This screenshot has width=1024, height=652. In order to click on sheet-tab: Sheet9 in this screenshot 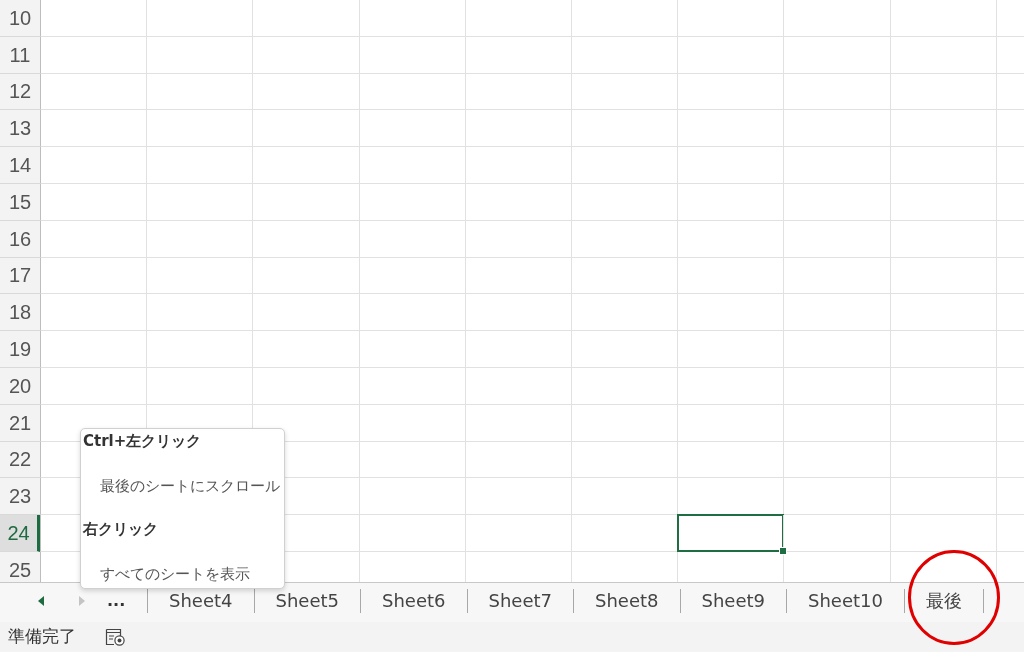, I will do `click(733, 600)`.